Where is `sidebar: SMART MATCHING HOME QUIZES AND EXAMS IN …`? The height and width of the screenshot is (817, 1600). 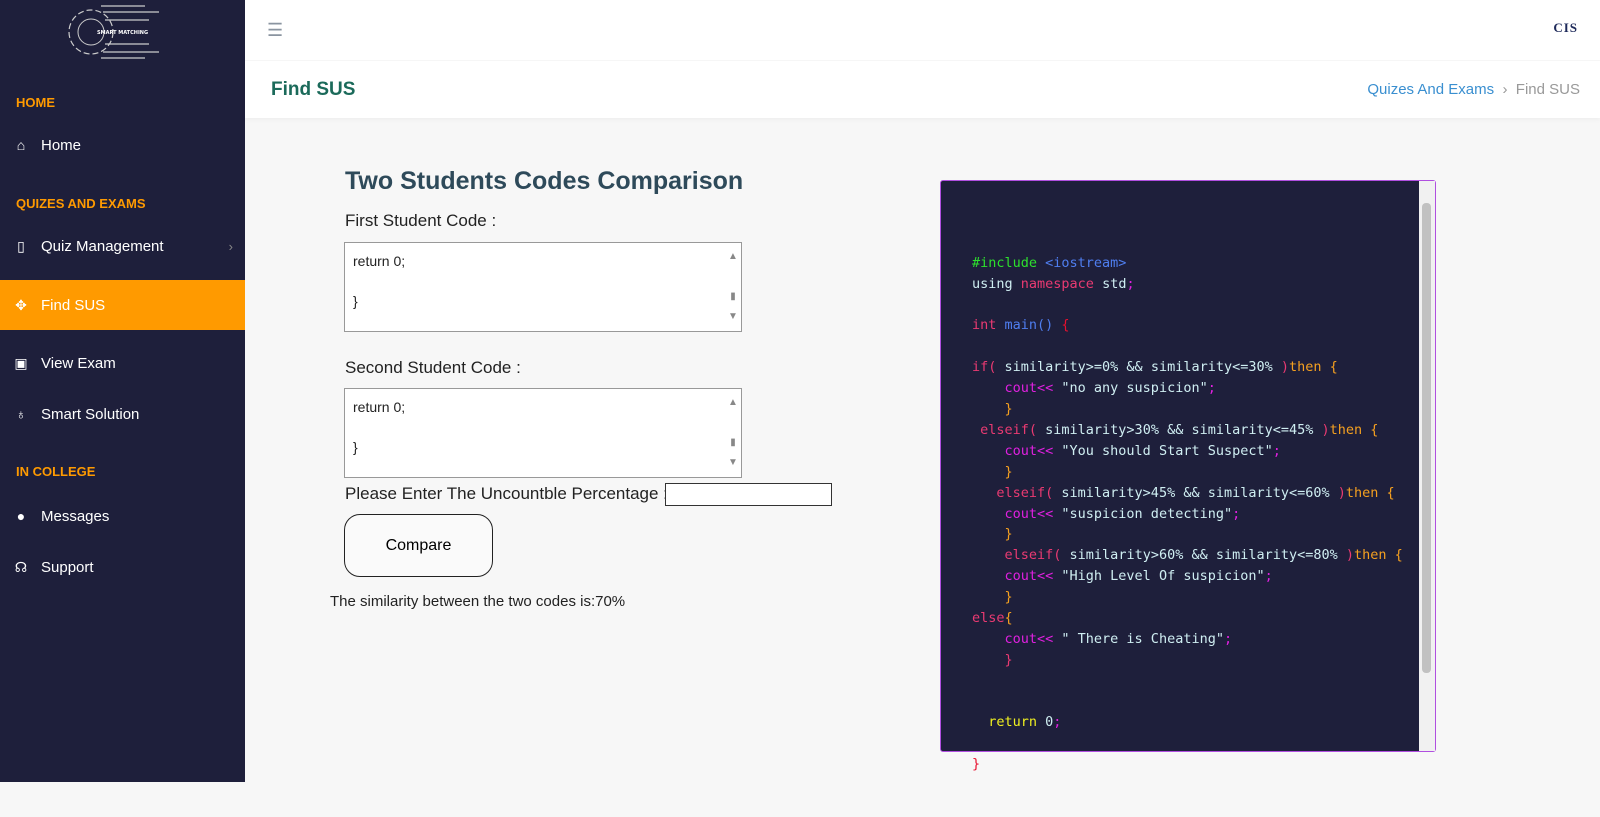 sidebar: SMART MATCHING HOME QUIZES AND EXAMS IN … is located at coordinates (122, 391).